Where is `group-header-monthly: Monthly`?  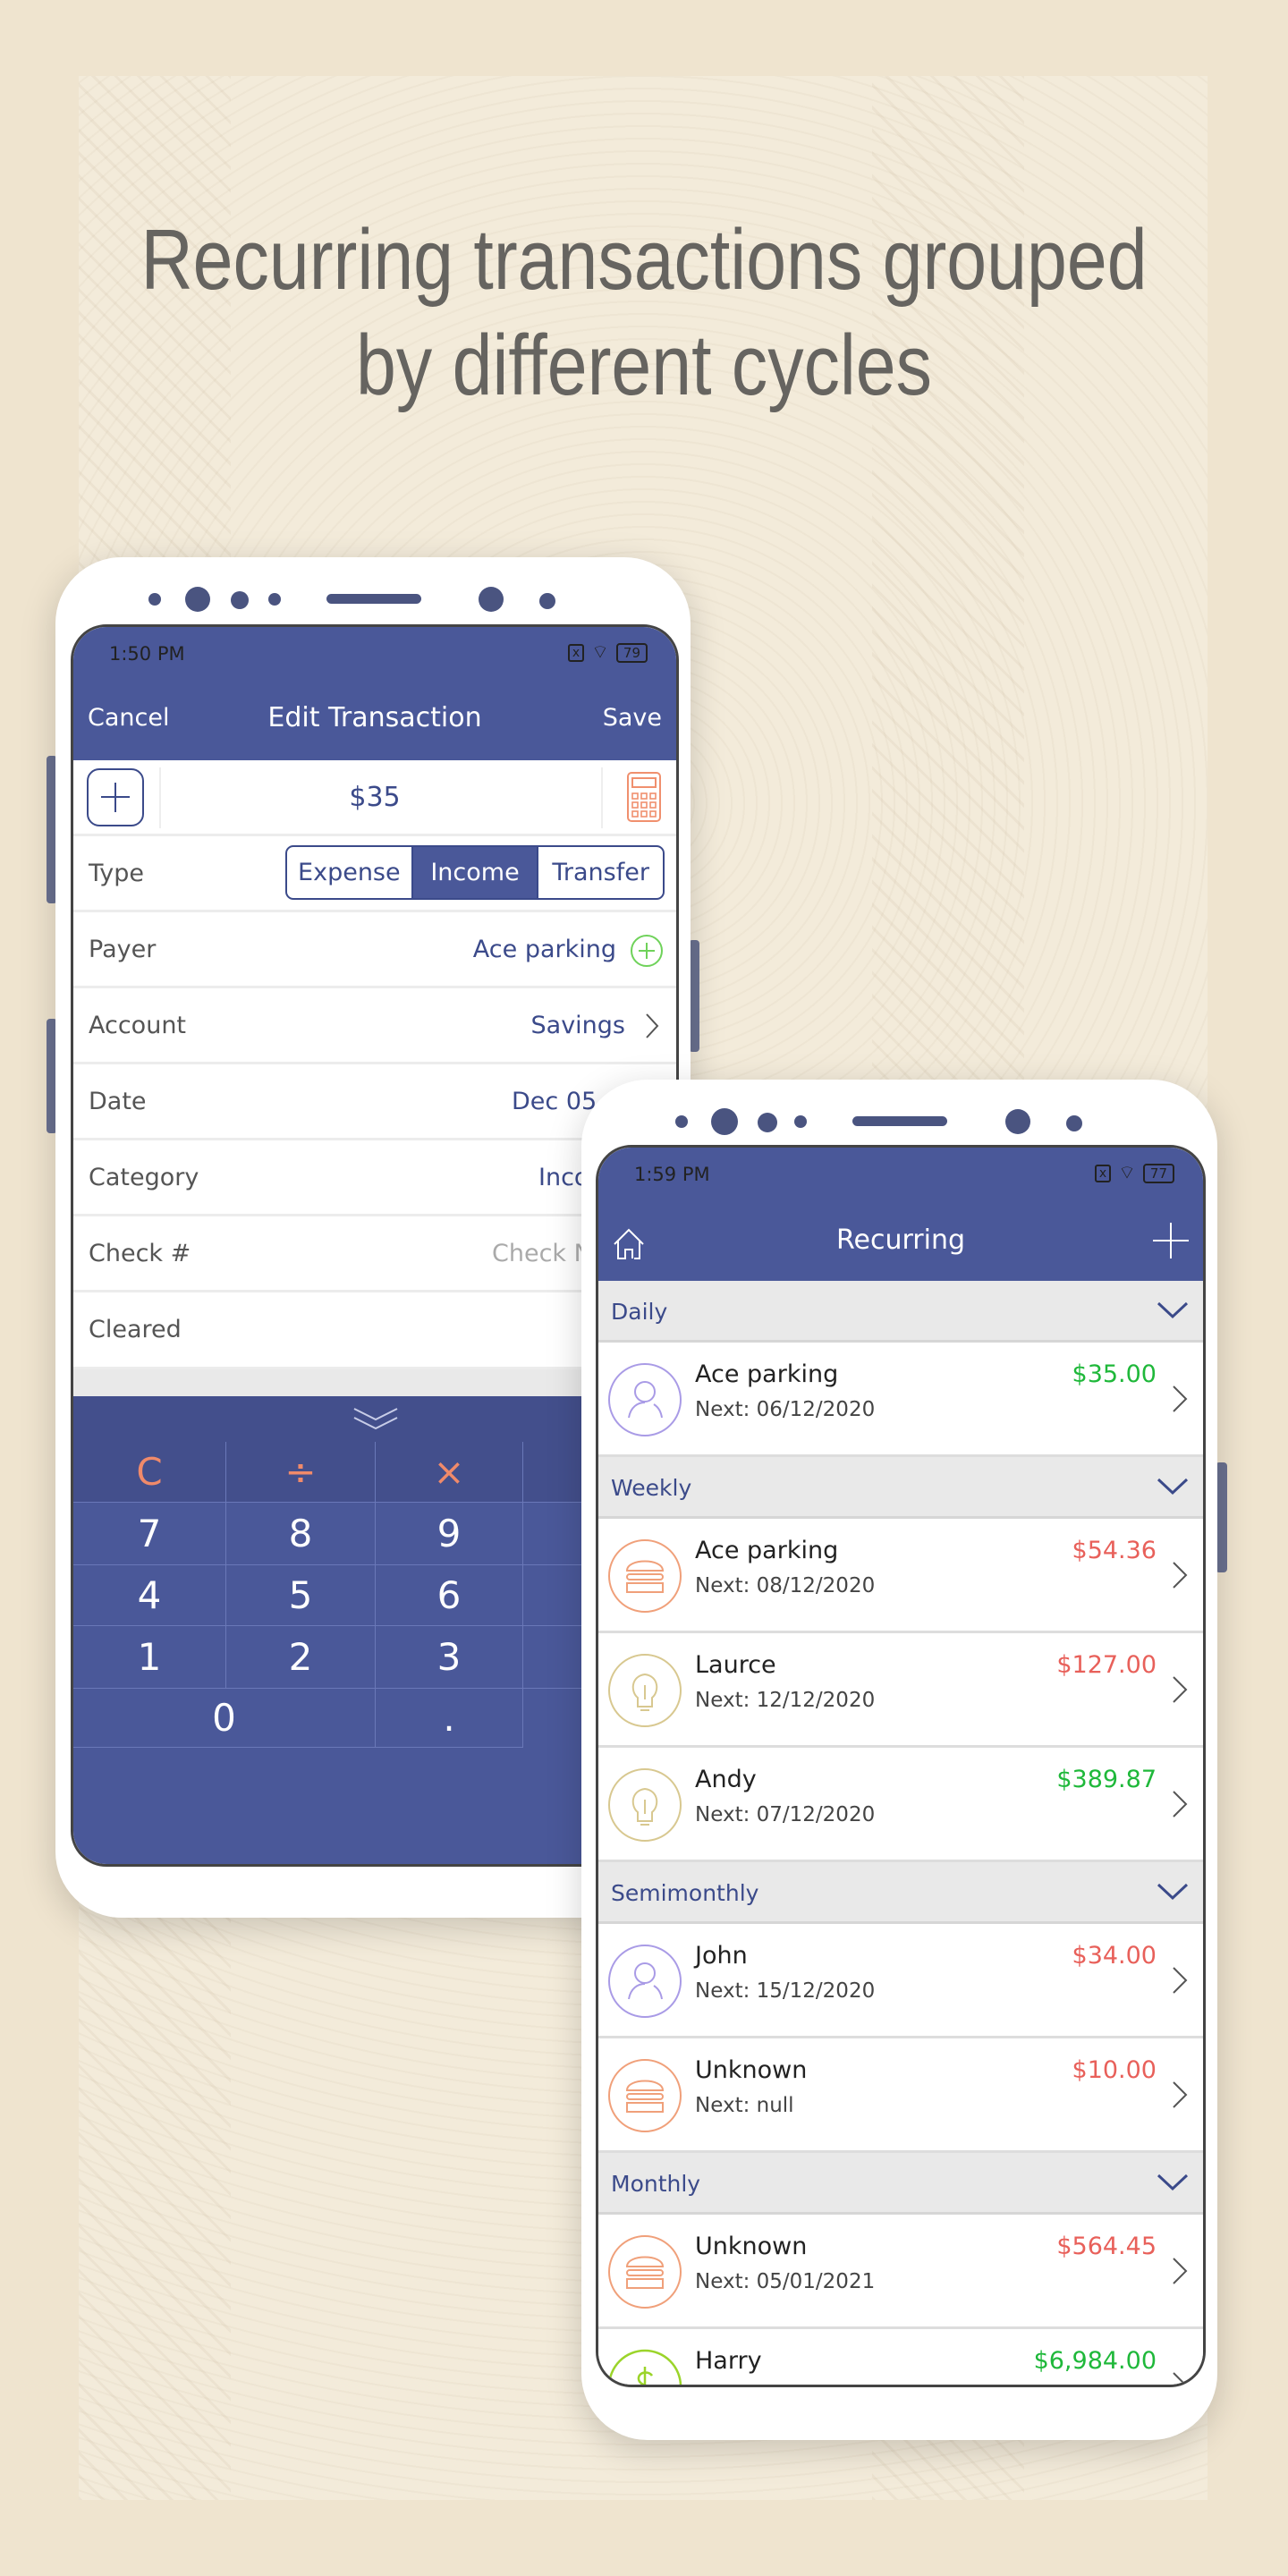
group-header-monthly: Monthly is located at coordinates (900, 2184).